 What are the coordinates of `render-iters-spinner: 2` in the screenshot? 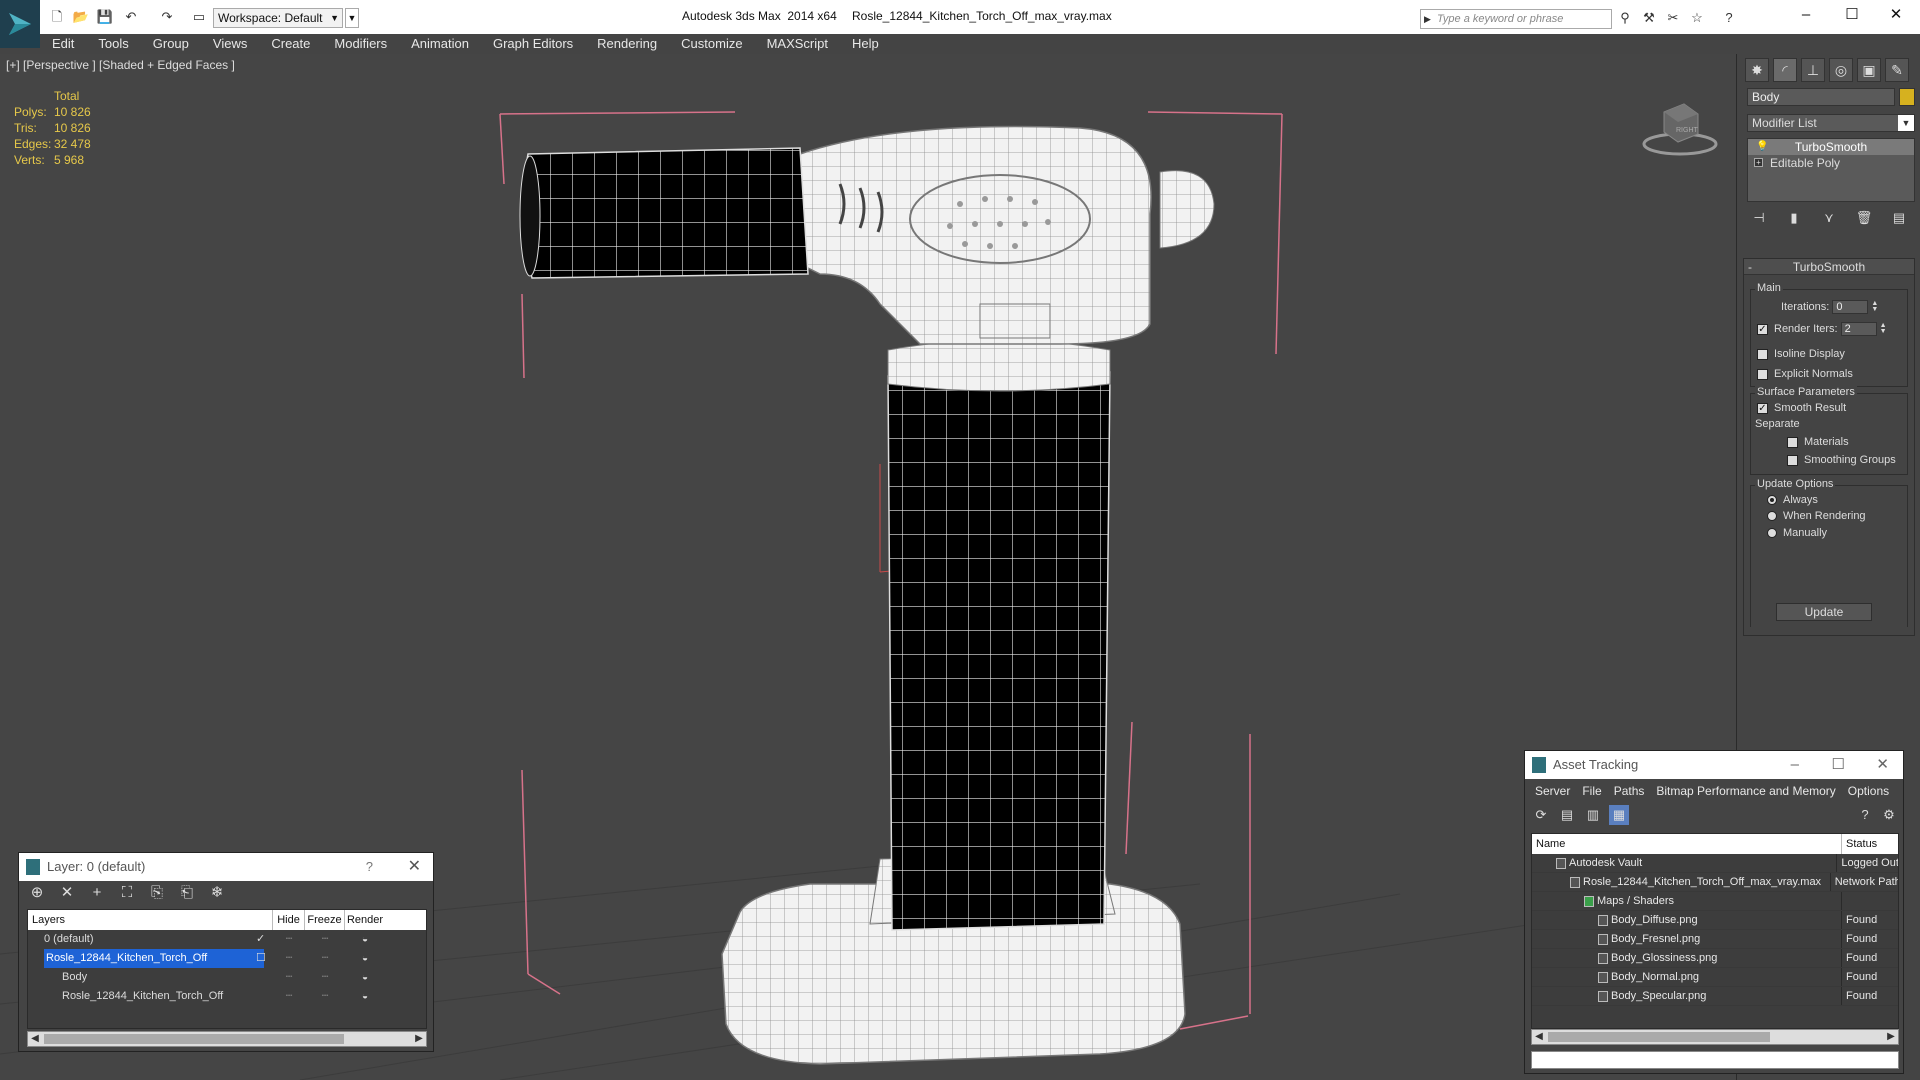 It's located at (1858, 329).